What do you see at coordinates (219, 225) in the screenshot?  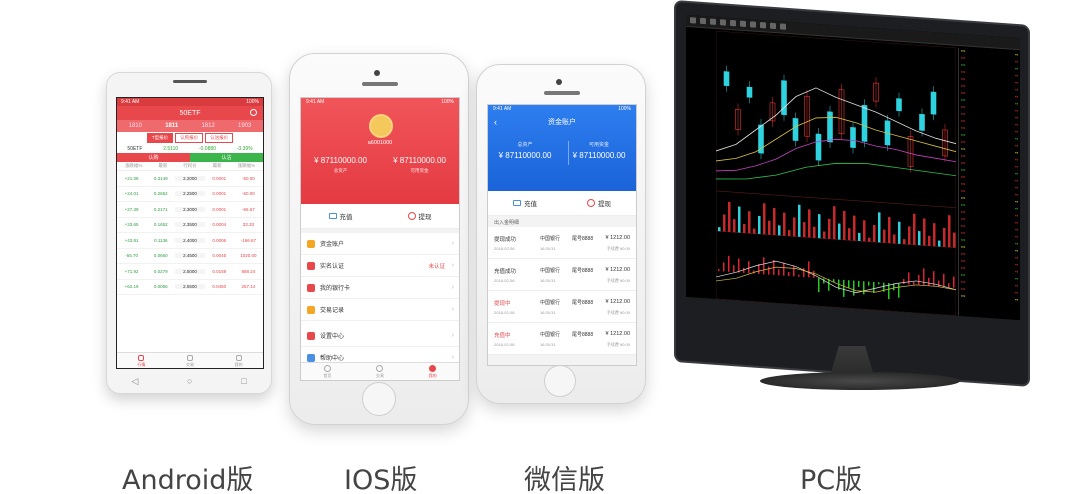 I see `table-cell: 0.0004` at bounding box center [219, 225].